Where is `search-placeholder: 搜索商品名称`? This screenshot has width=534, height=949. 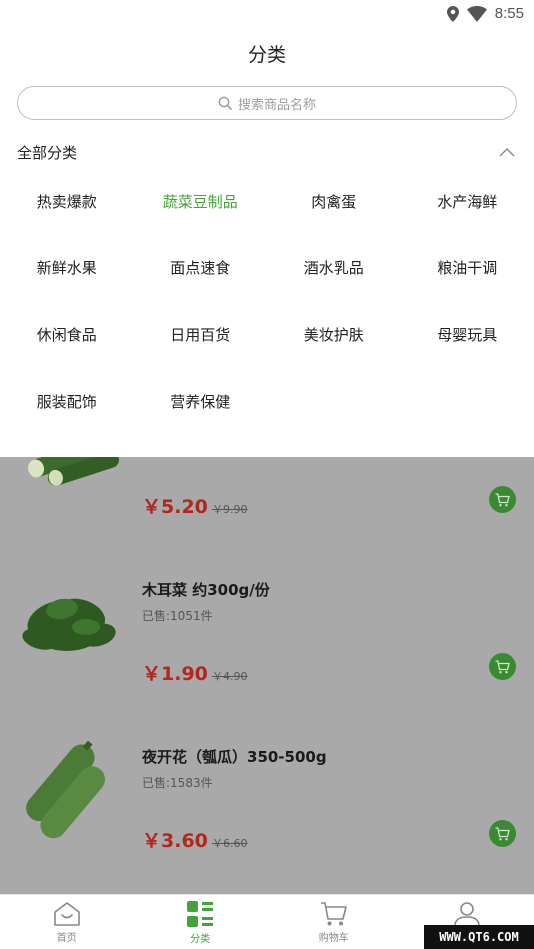
search-placeholder: 搜索商品名称 is located at coordinates (276, 105).